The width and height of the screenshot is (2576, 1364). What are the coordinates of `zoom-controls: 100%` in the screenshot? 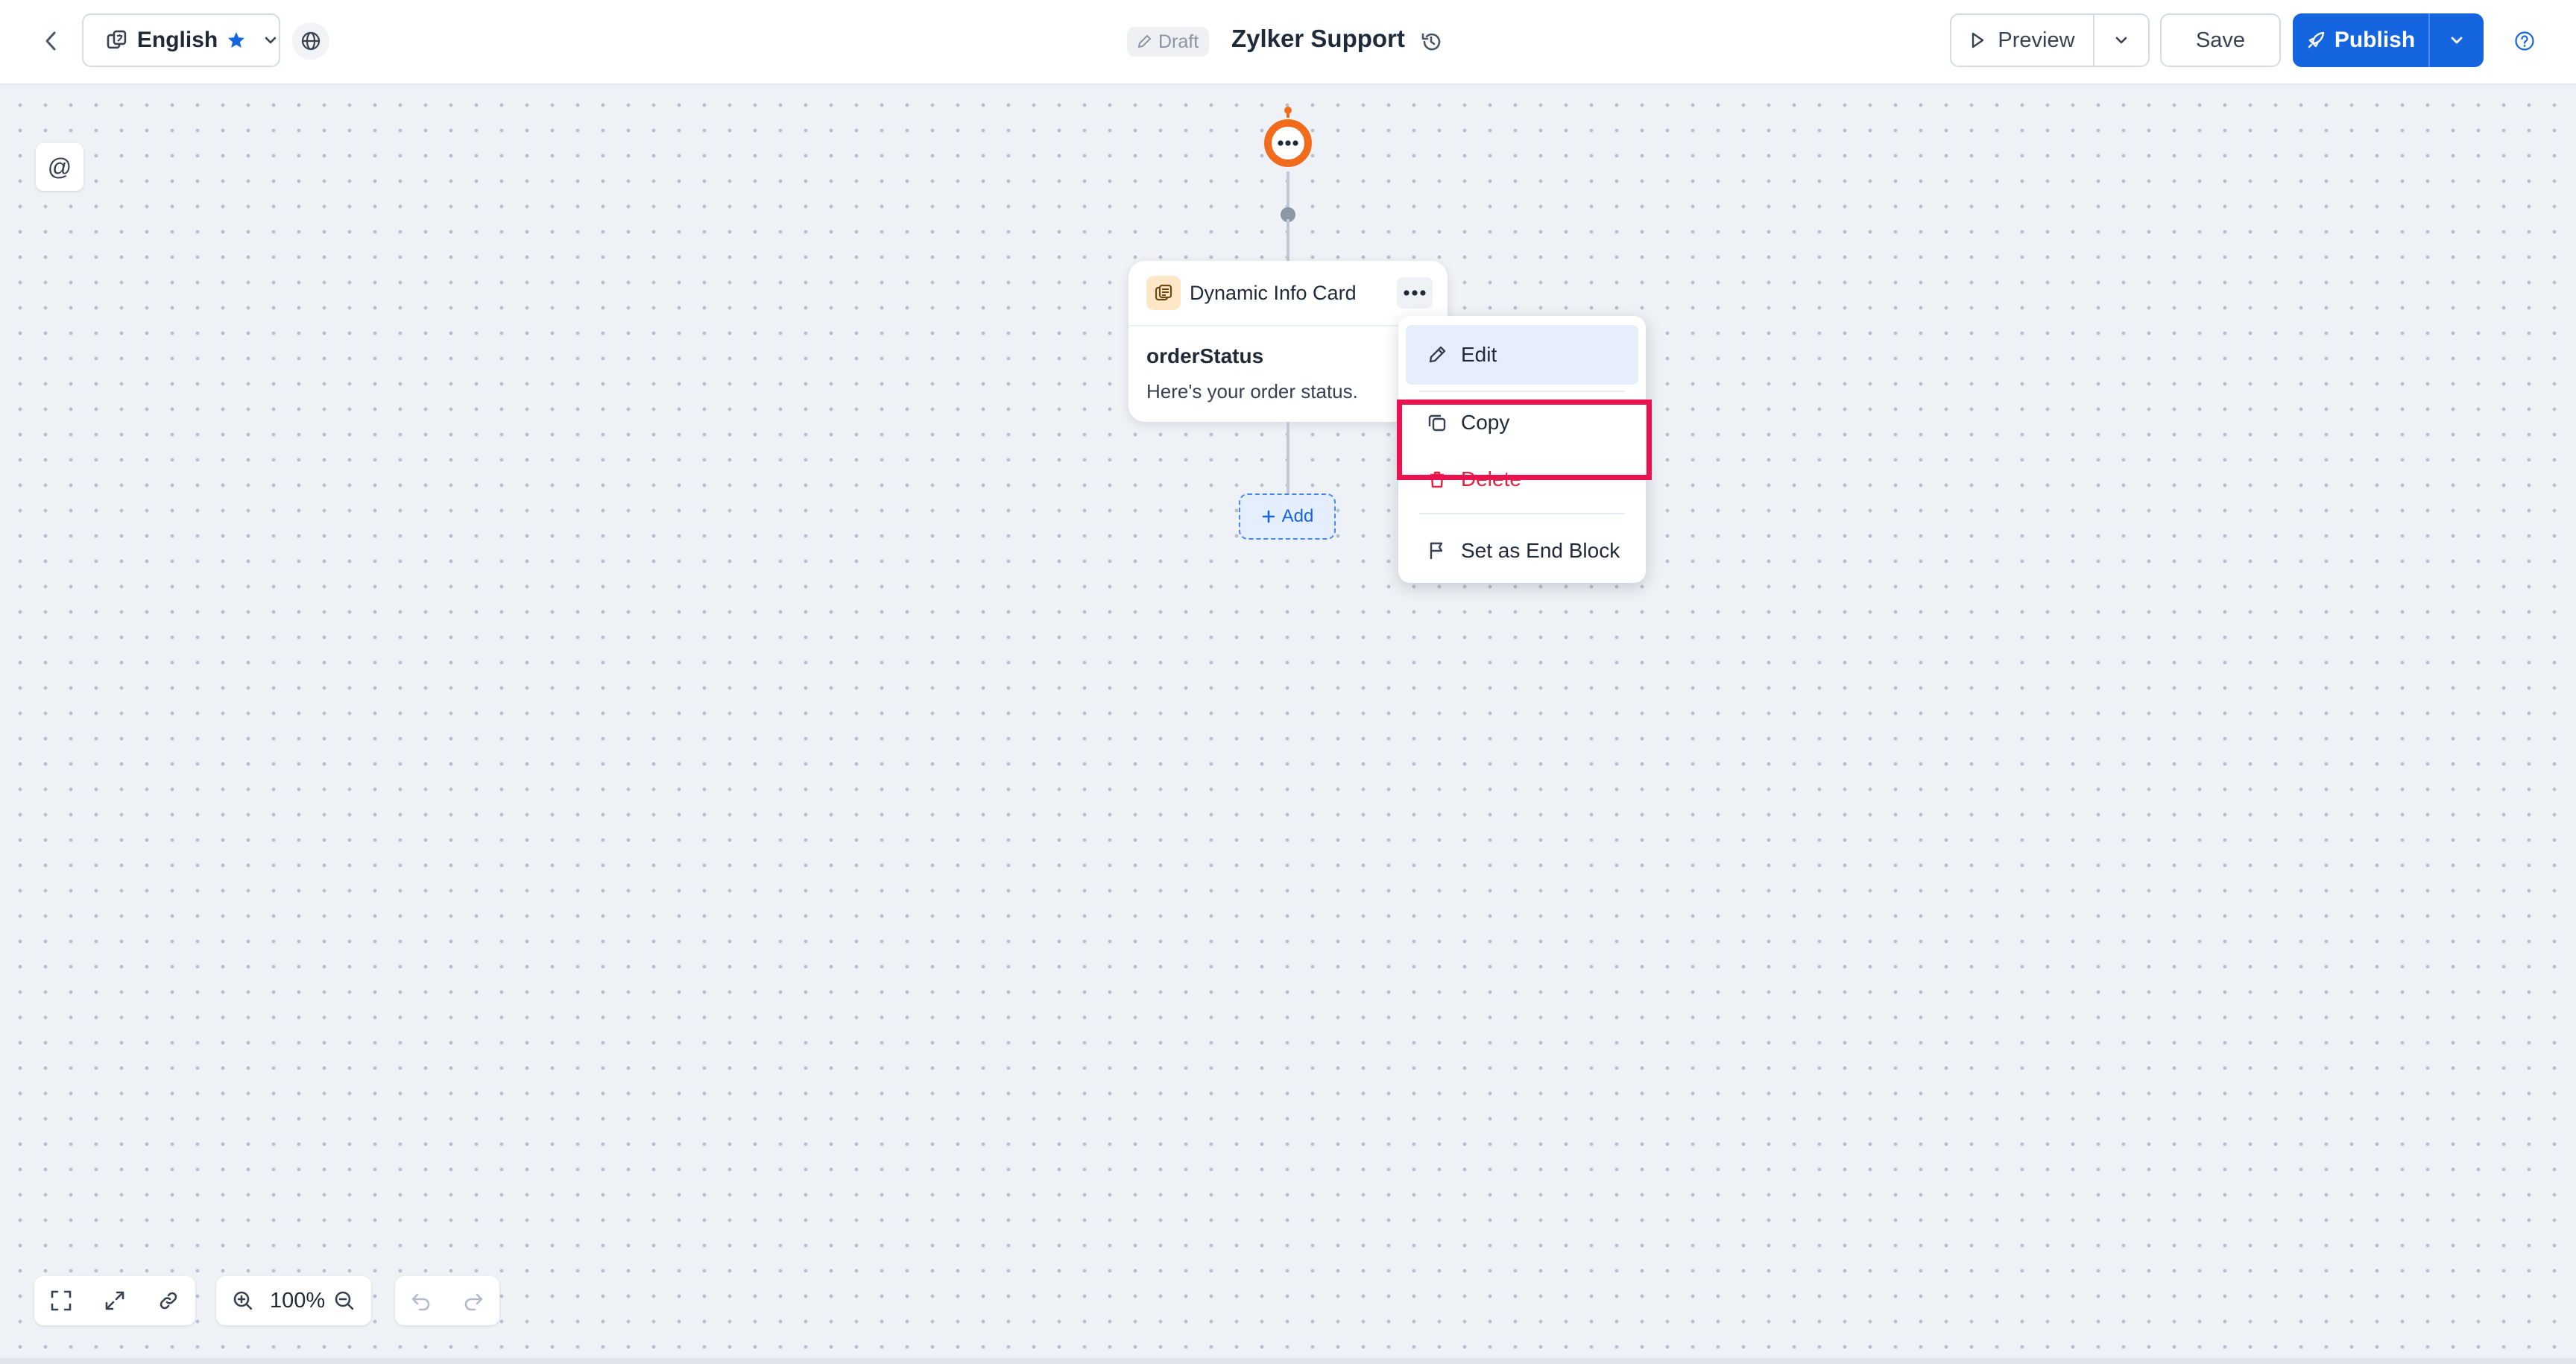 It's located at (293, 1300).